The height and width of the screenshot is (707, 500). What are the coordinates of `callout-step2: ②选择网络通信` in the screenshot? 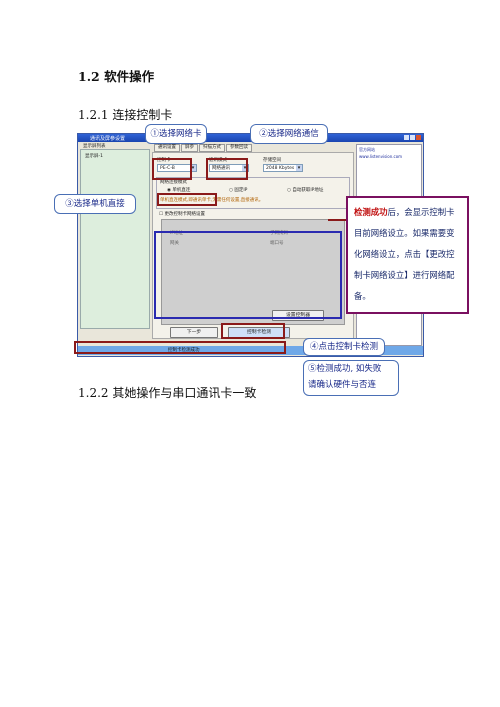 It's located at (289, 134).